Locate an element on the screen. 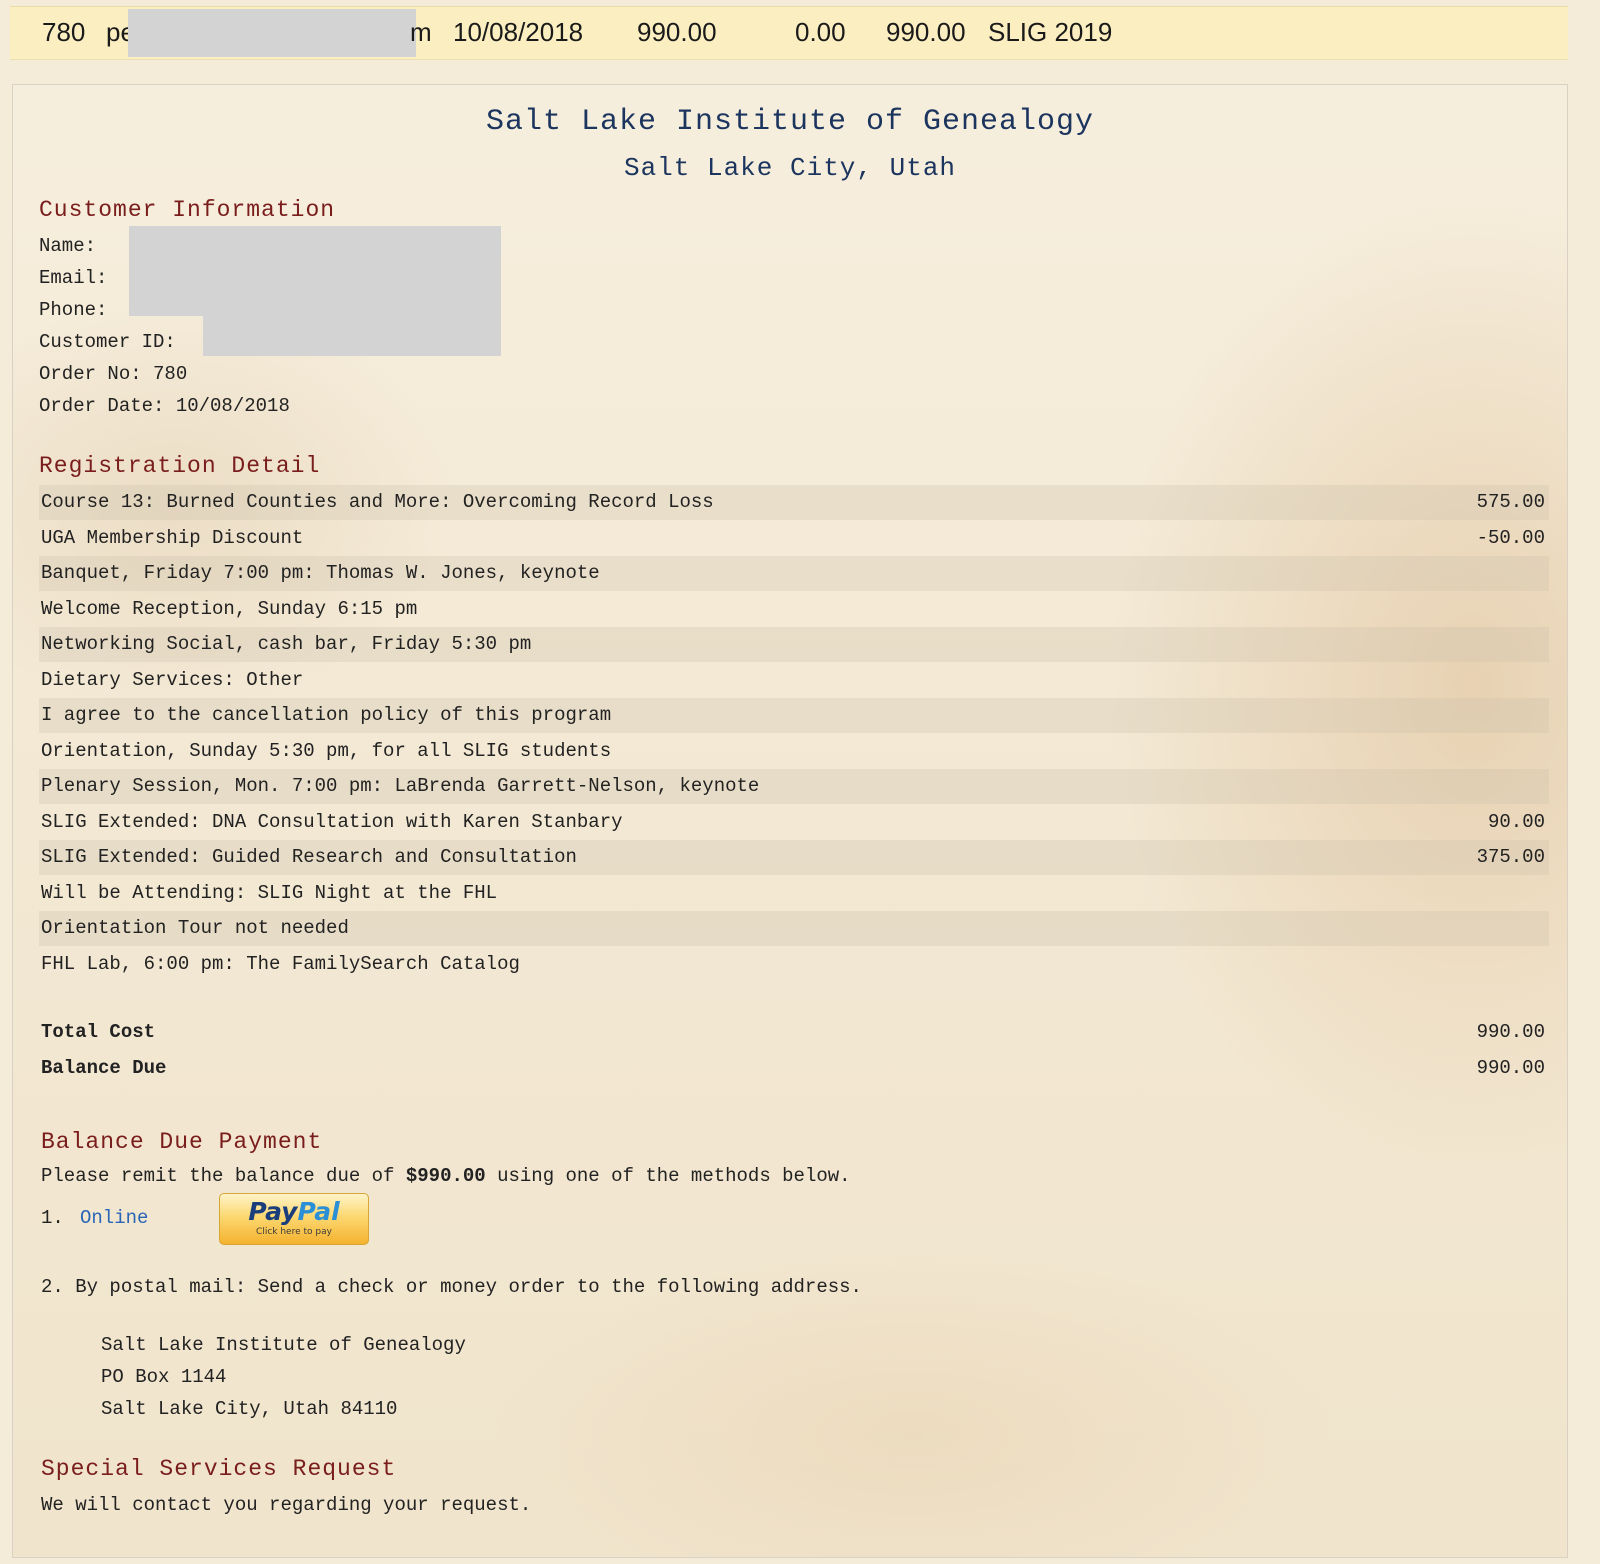 The width and height of the screenshot is (1600, 1564). balance-due-row: Balance Due 990.00 is located at coordinates (794, 1068).